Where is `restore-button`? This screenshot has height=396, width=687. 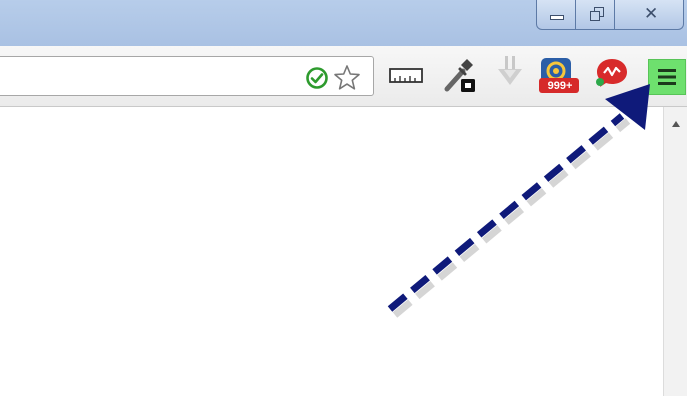
restore-button is located at coordinates (595, 15).